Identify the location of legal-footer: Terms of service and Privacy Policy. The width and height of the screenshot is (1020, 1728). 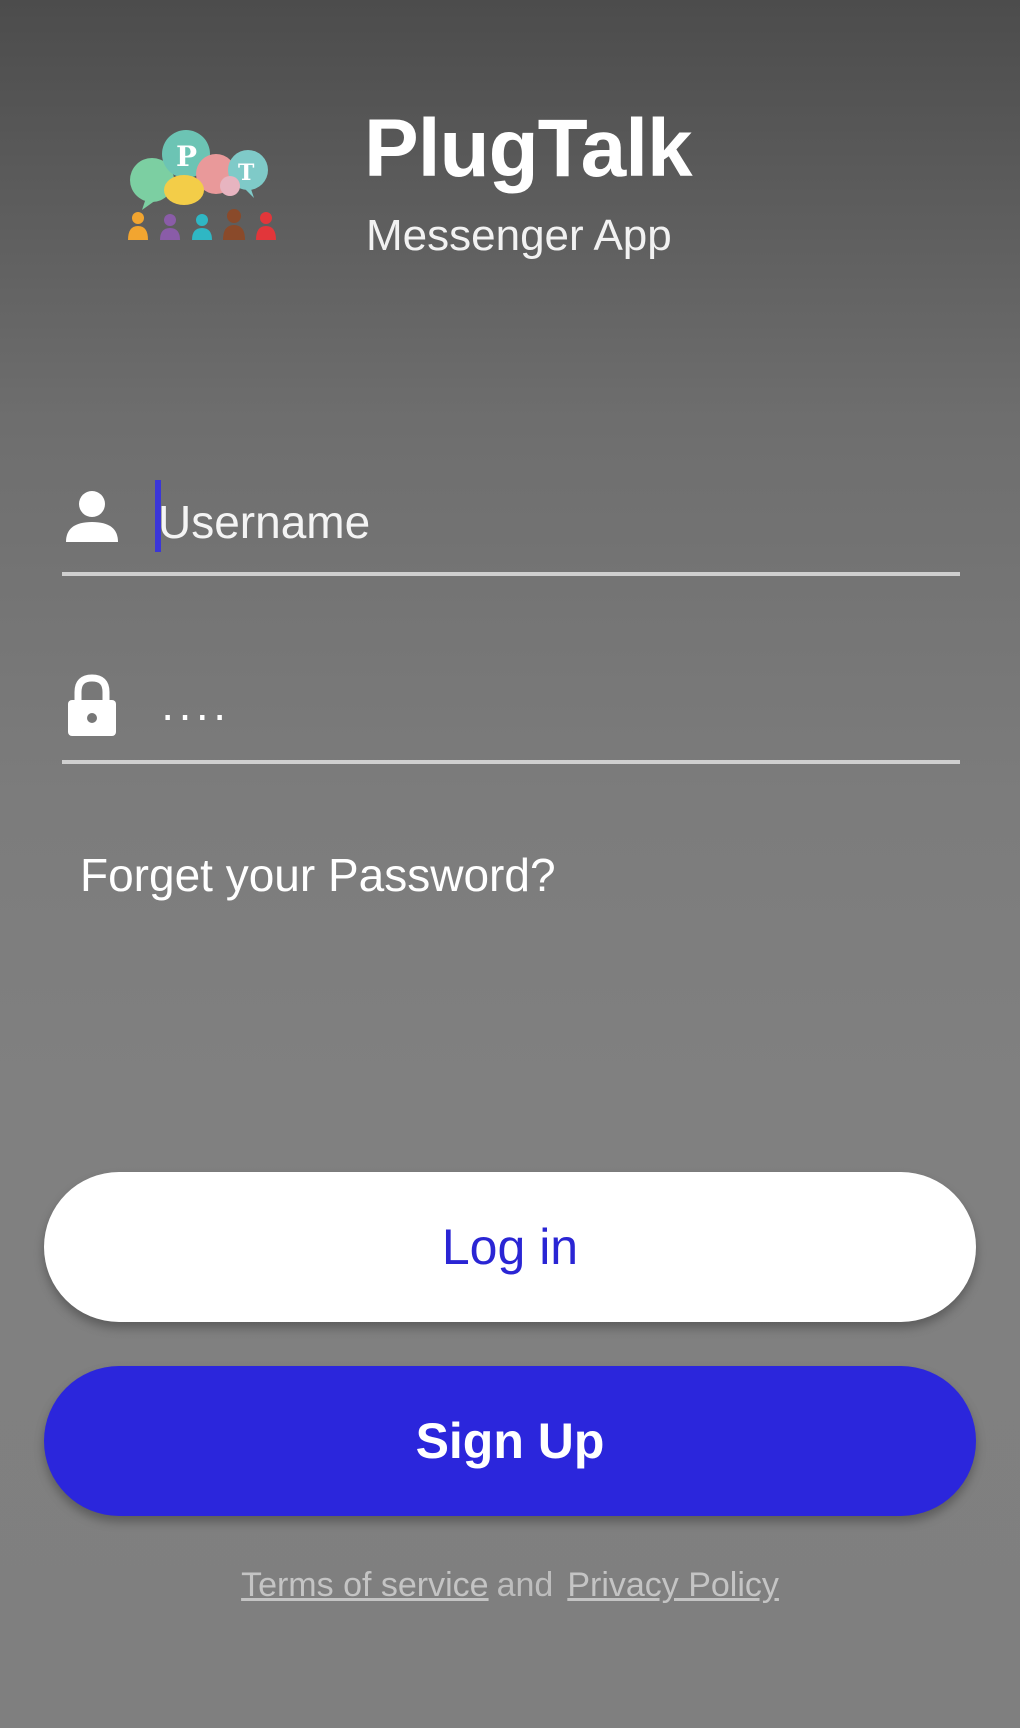
(510, 1585).